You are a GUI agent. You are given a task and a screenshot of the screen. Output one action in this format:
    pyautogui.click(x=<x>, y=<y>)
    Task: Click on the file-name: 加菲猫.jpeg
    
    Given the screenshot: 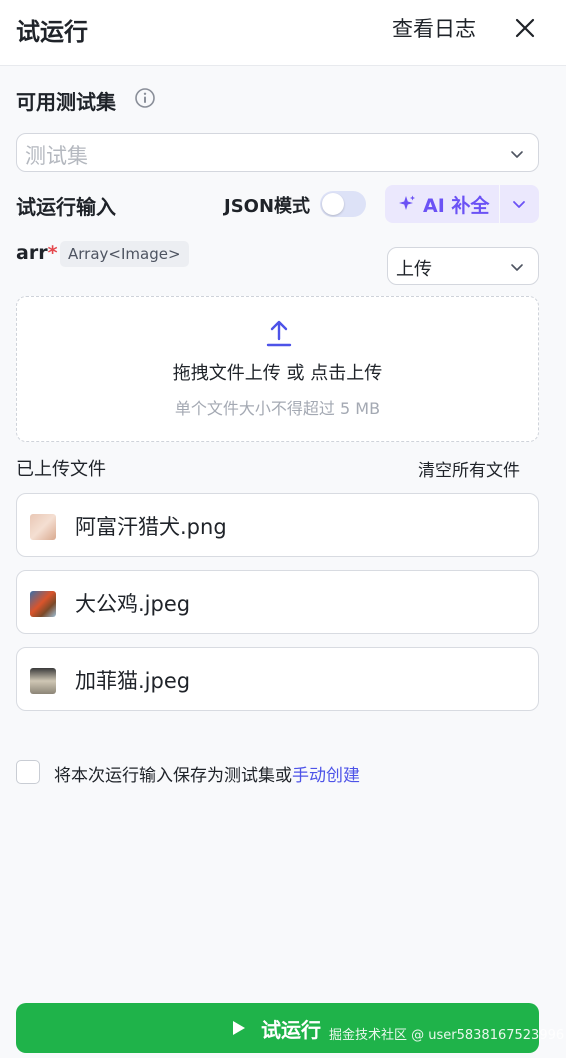 What is the action you would take?
    pyautogui.click(x=133, y=681)
    